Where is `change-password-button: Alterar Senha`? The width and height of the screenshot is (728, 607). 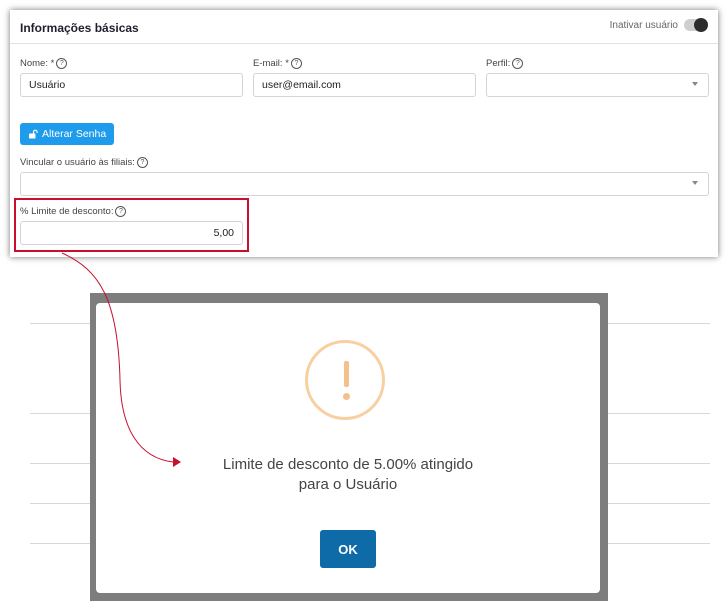
change-password-button: Alterar Senha is located at coordinates (67, 134).